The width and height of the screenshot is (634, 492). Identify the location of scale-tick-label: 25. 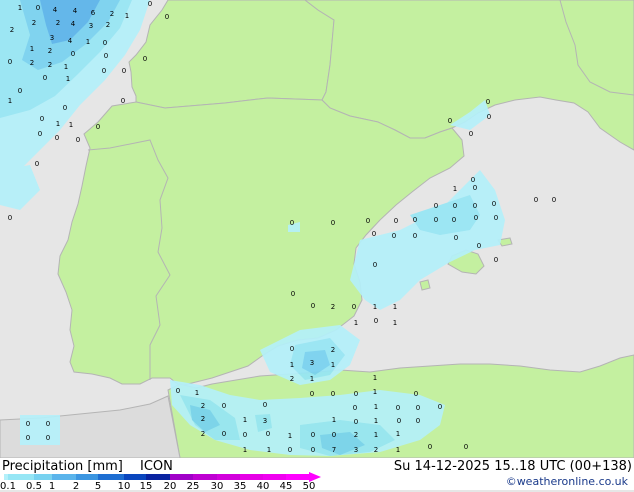
(193, 486).